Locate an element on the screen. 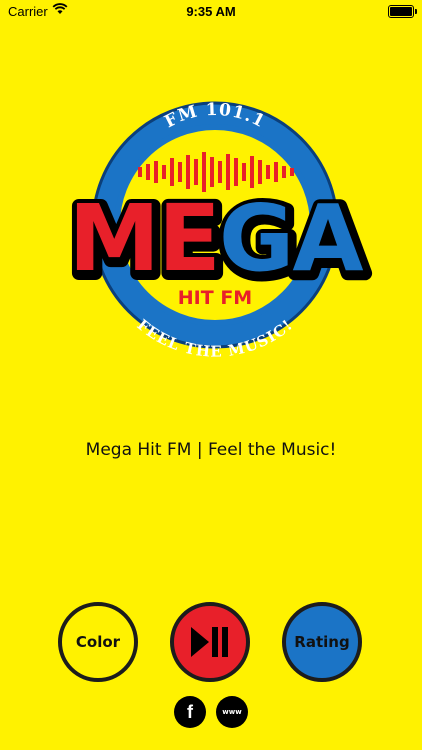  website-icon: www is located at coordinates (232, 712).